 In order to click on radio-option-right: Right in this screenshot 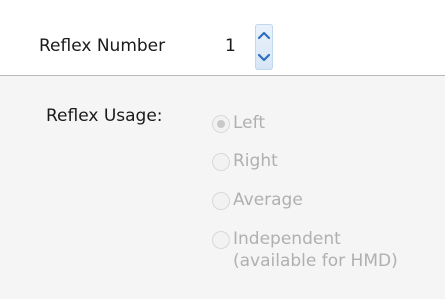, I will do `click(245, 162)`.